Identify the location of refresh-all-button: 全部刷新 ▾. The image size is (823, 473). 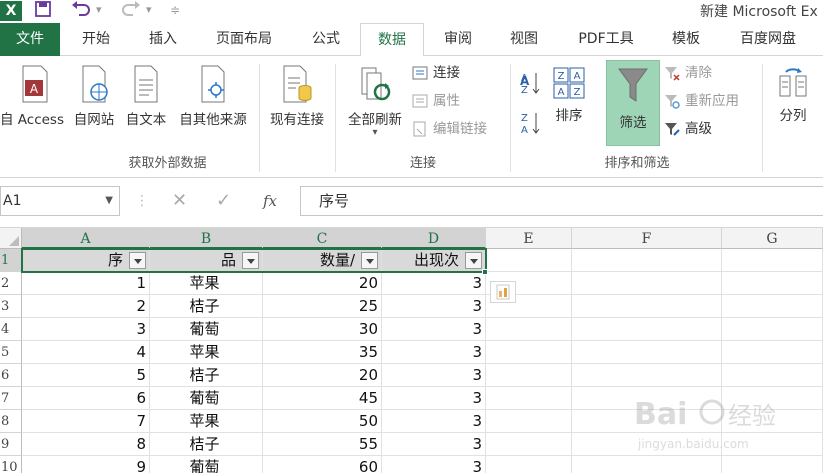
(375, 101).